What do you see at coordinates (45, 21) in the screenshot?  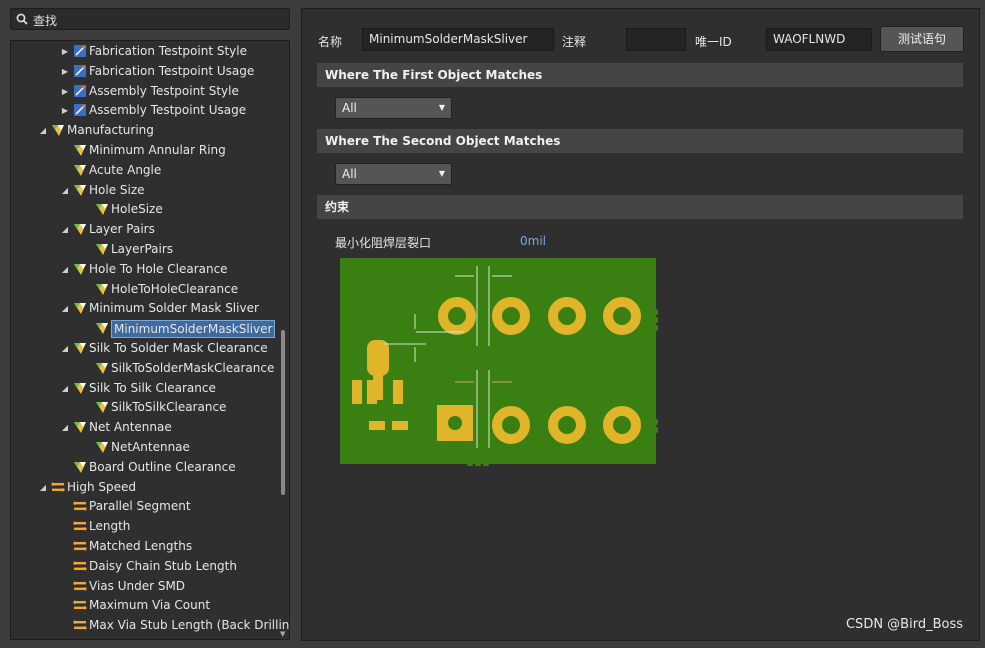 I see `search-label: 查找` at bounding box center [45, 21].